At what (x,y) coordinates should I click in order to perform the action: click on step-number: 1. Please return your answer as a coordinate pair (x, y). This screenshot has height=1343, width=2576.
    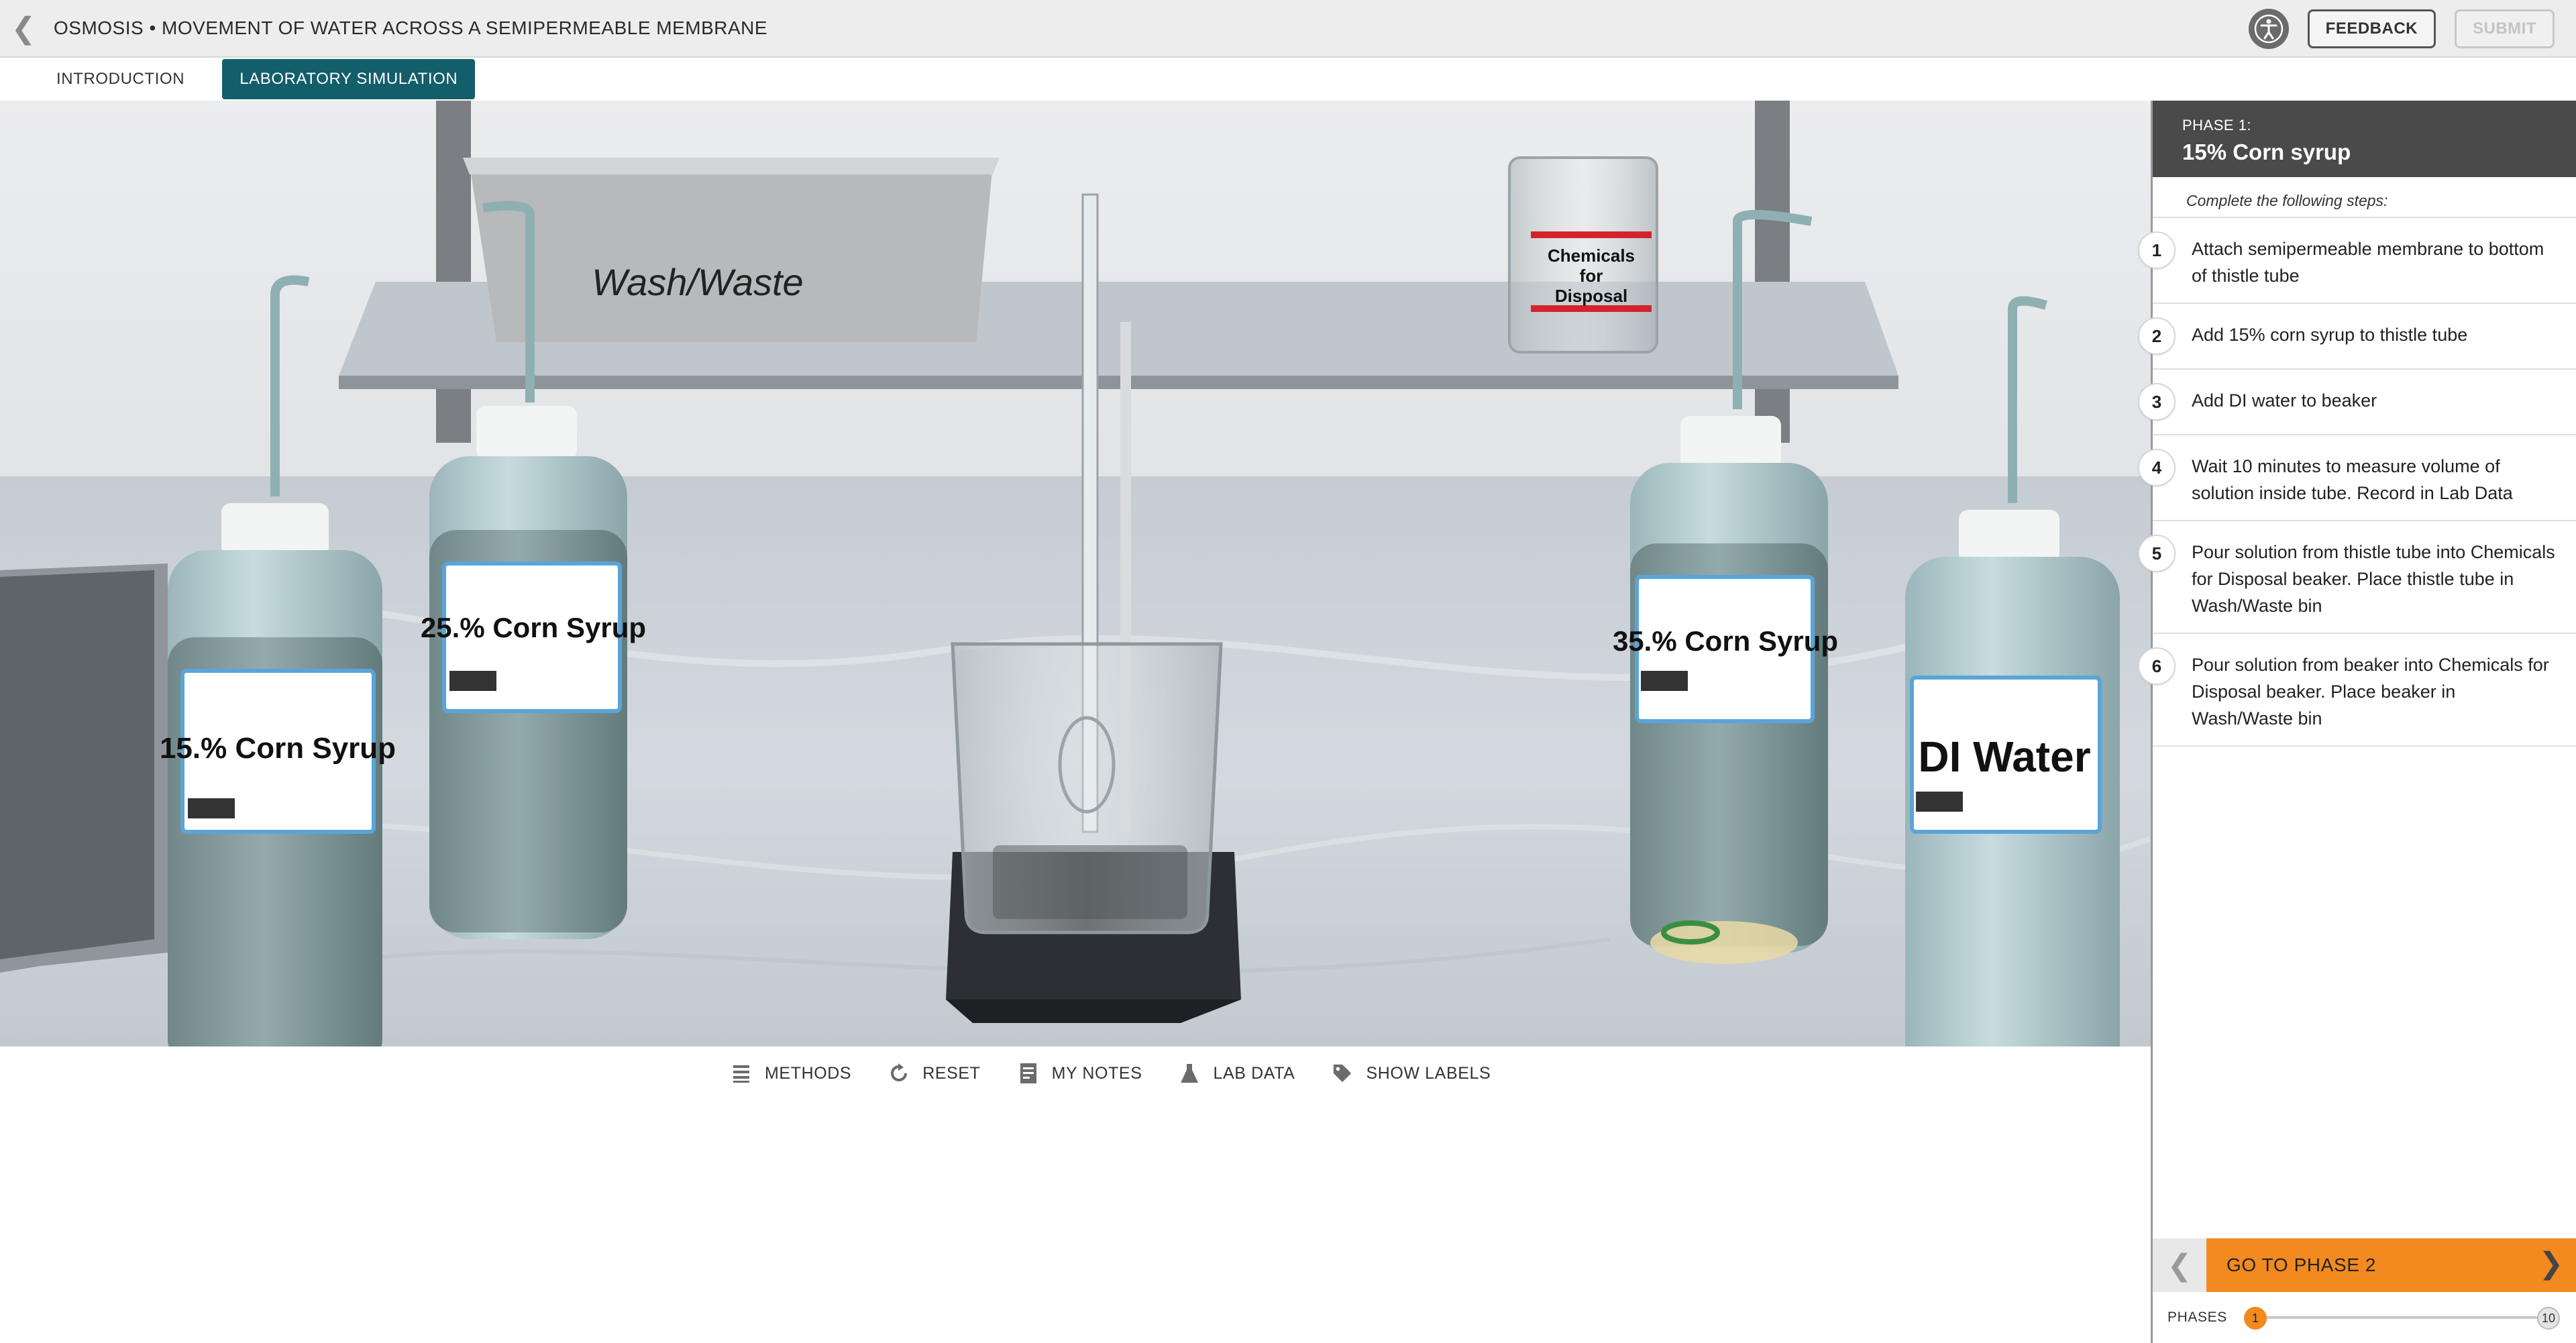
    Looking at the image, I should click on (2157, 250).